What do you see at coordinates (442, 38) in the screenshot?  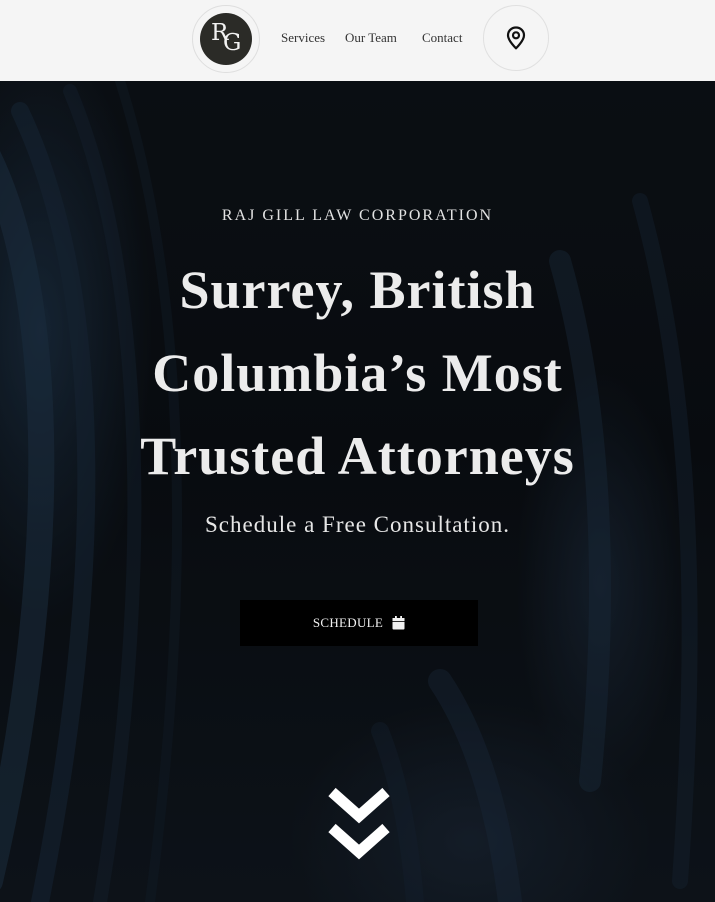 I see `nav-contact-link: Contact` at bounding box center [442, 38].